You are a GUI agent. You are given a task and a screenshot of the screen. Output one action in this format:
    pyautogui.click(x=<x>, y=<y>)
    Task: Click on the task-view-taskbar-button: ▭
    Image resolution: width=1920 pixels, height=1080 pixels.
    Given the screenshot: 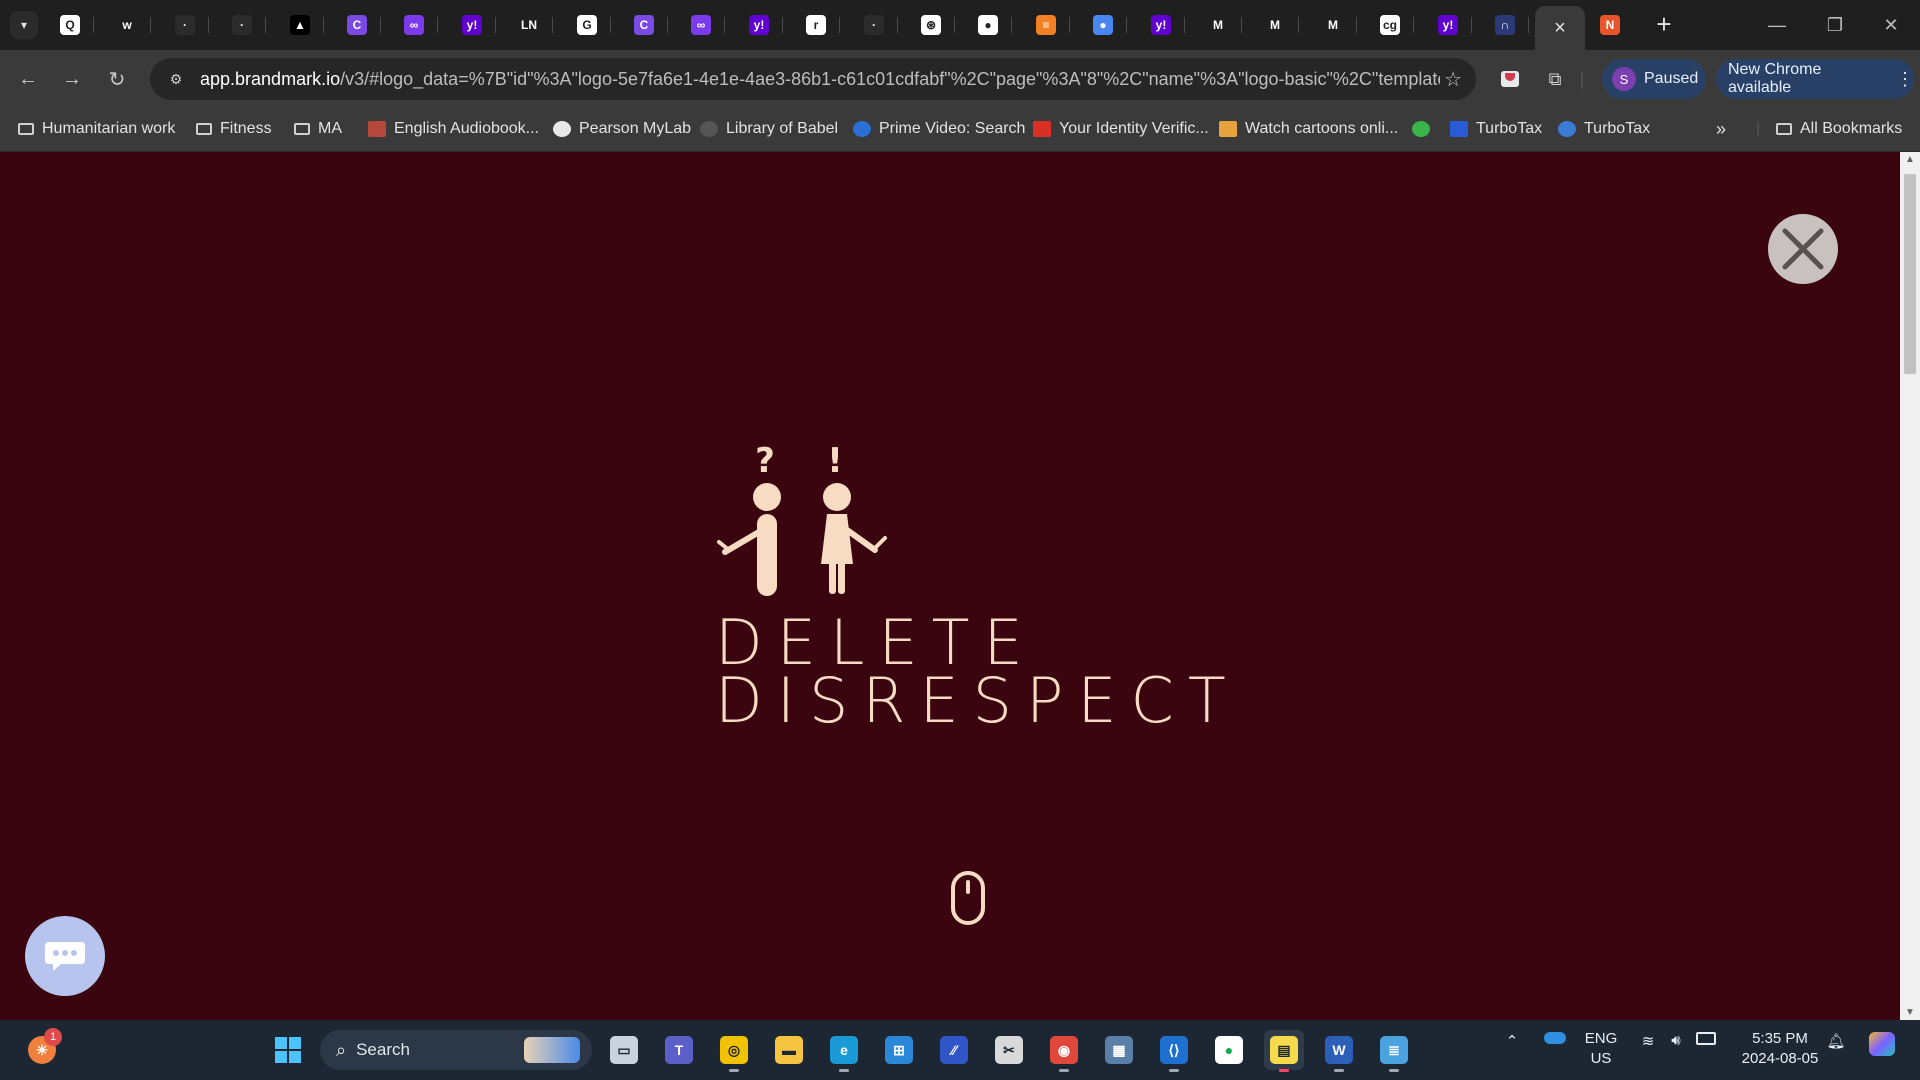 What is the action you would take?
    pyautogui.click(x=624, y=1050)
    